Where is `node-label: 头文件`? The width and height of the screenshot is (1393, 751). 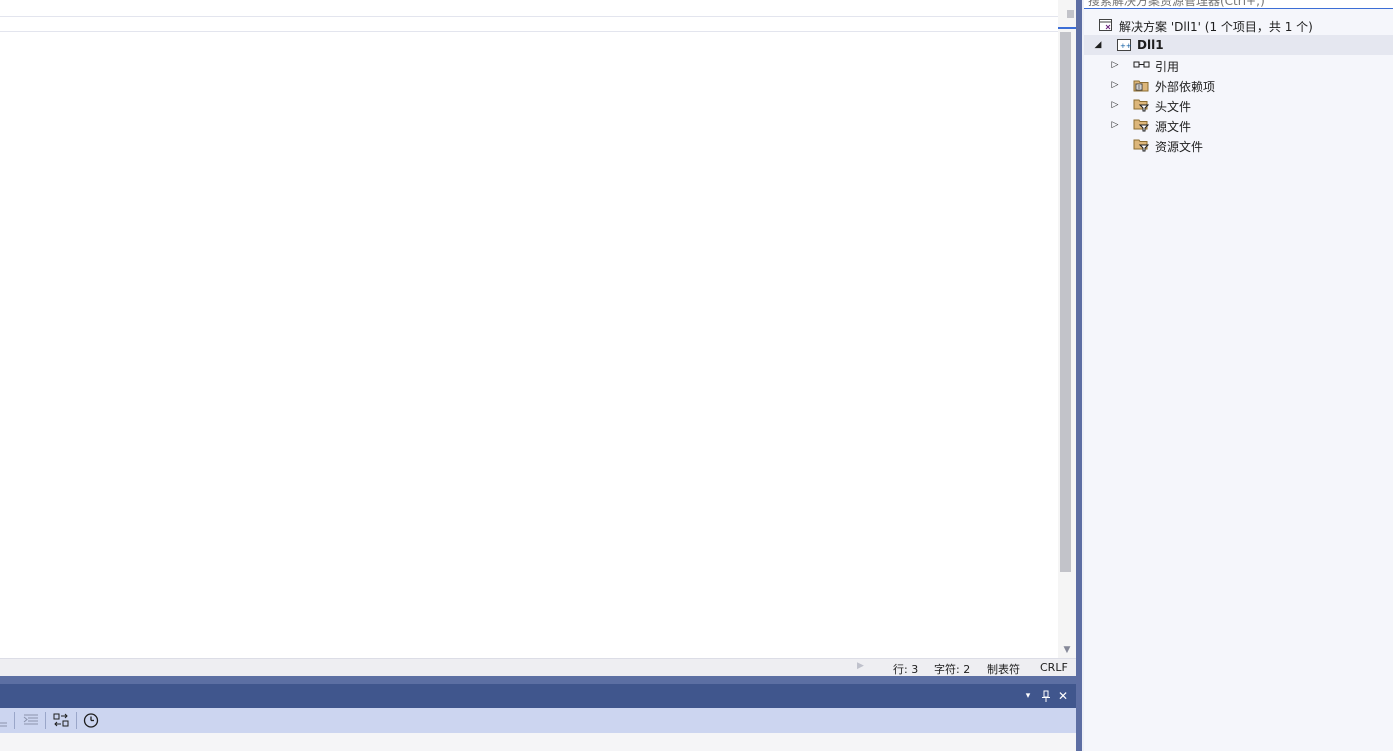
node-label: 头文件 is located at coordinates (1173, 107).